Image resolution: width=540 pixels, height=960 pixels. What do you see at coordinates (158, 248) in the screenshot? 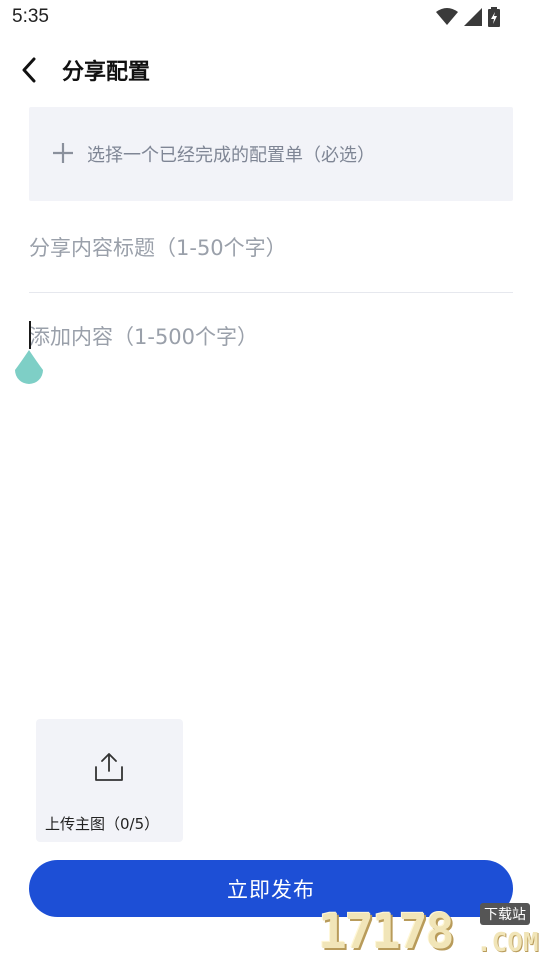
I see `title-placeholder: 分享内容标题（1-50个字）` at bounding box center [158, 248].